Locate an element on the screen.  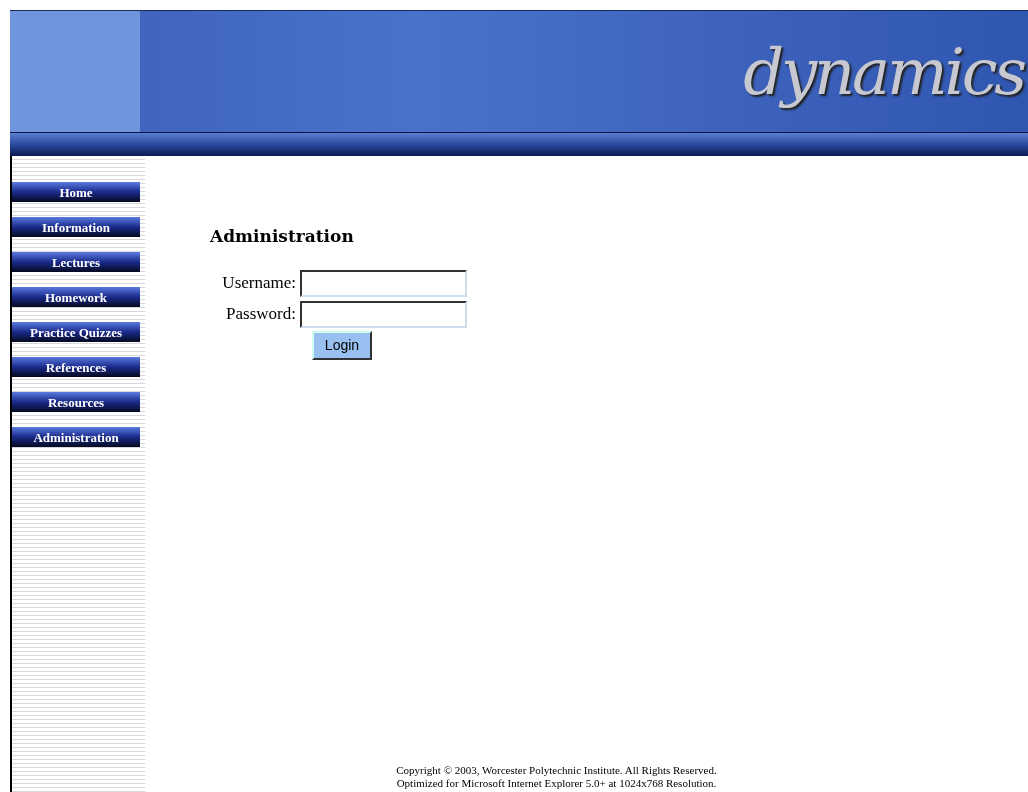
nav-button: Information is located at coordinates (76, 227).